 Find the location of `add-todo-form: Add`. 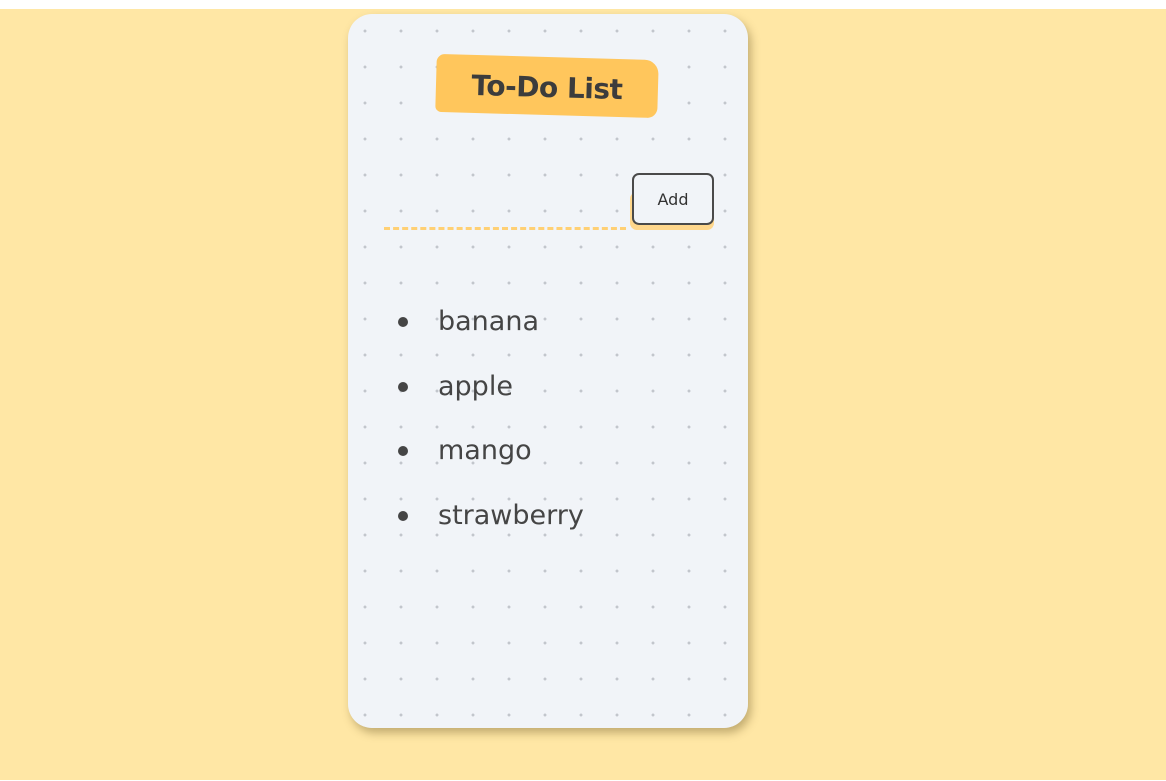

add-todo-form: Add is located at coordinates (549, 203).